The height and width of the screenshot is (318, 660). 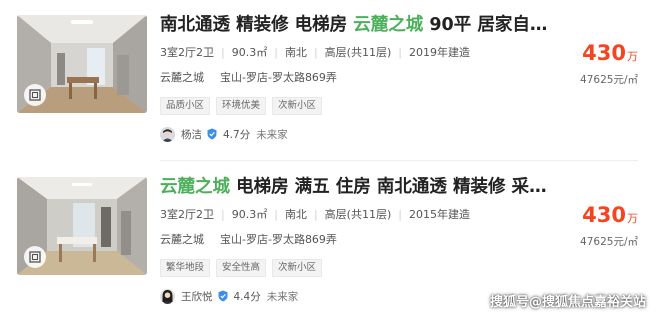 I want to click on feature-tags: 品质小区 环境优美 次新小区, so click(x=241, y=106).